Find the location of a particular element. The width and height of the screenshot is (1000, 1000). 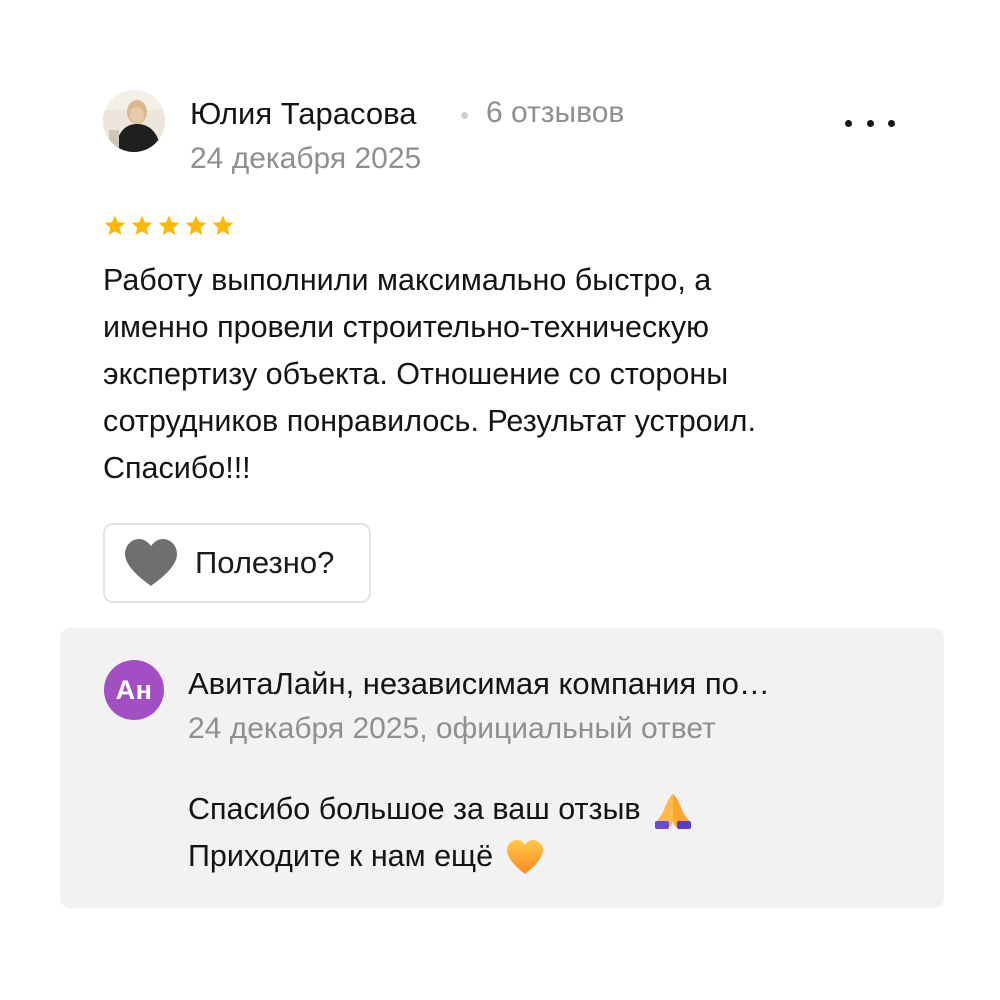

reply-meta: 24 декабря 2025, официальный ответ is located at coordinates (452, 728).